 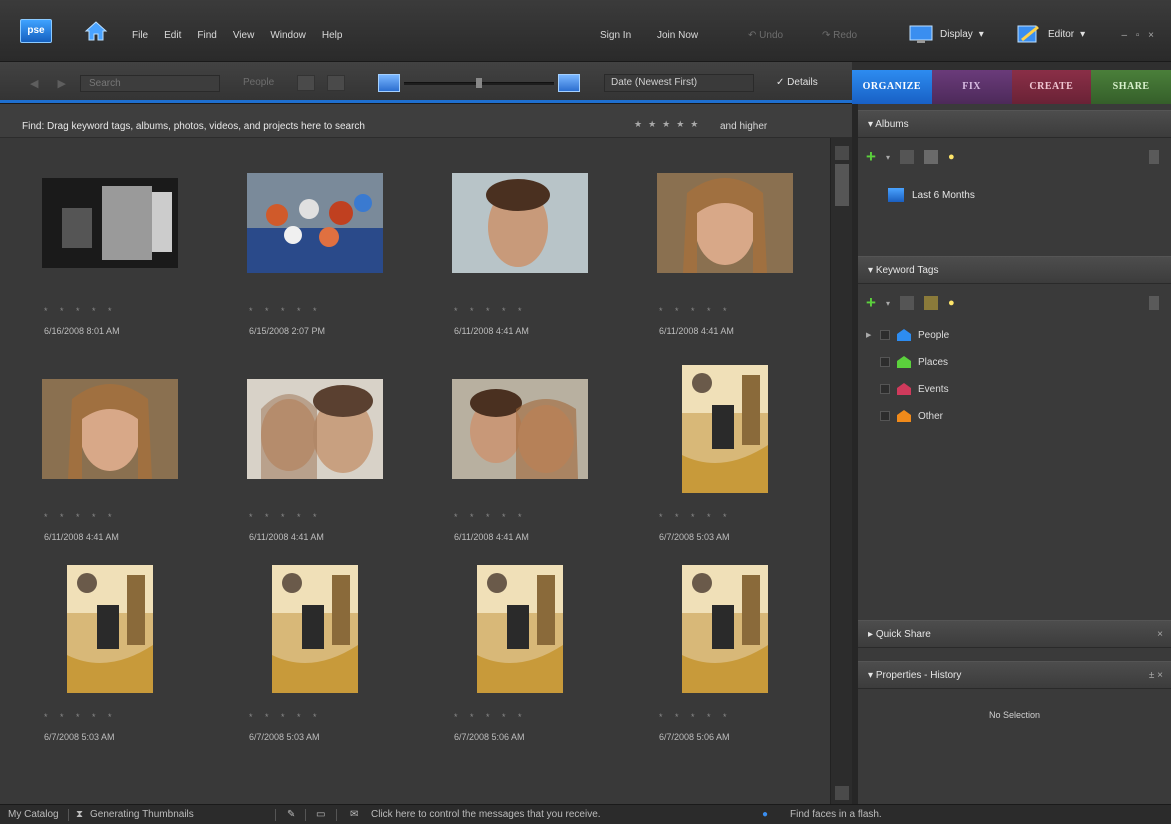 I want to click on close-icon: ×, so click(x=1160, y=634).